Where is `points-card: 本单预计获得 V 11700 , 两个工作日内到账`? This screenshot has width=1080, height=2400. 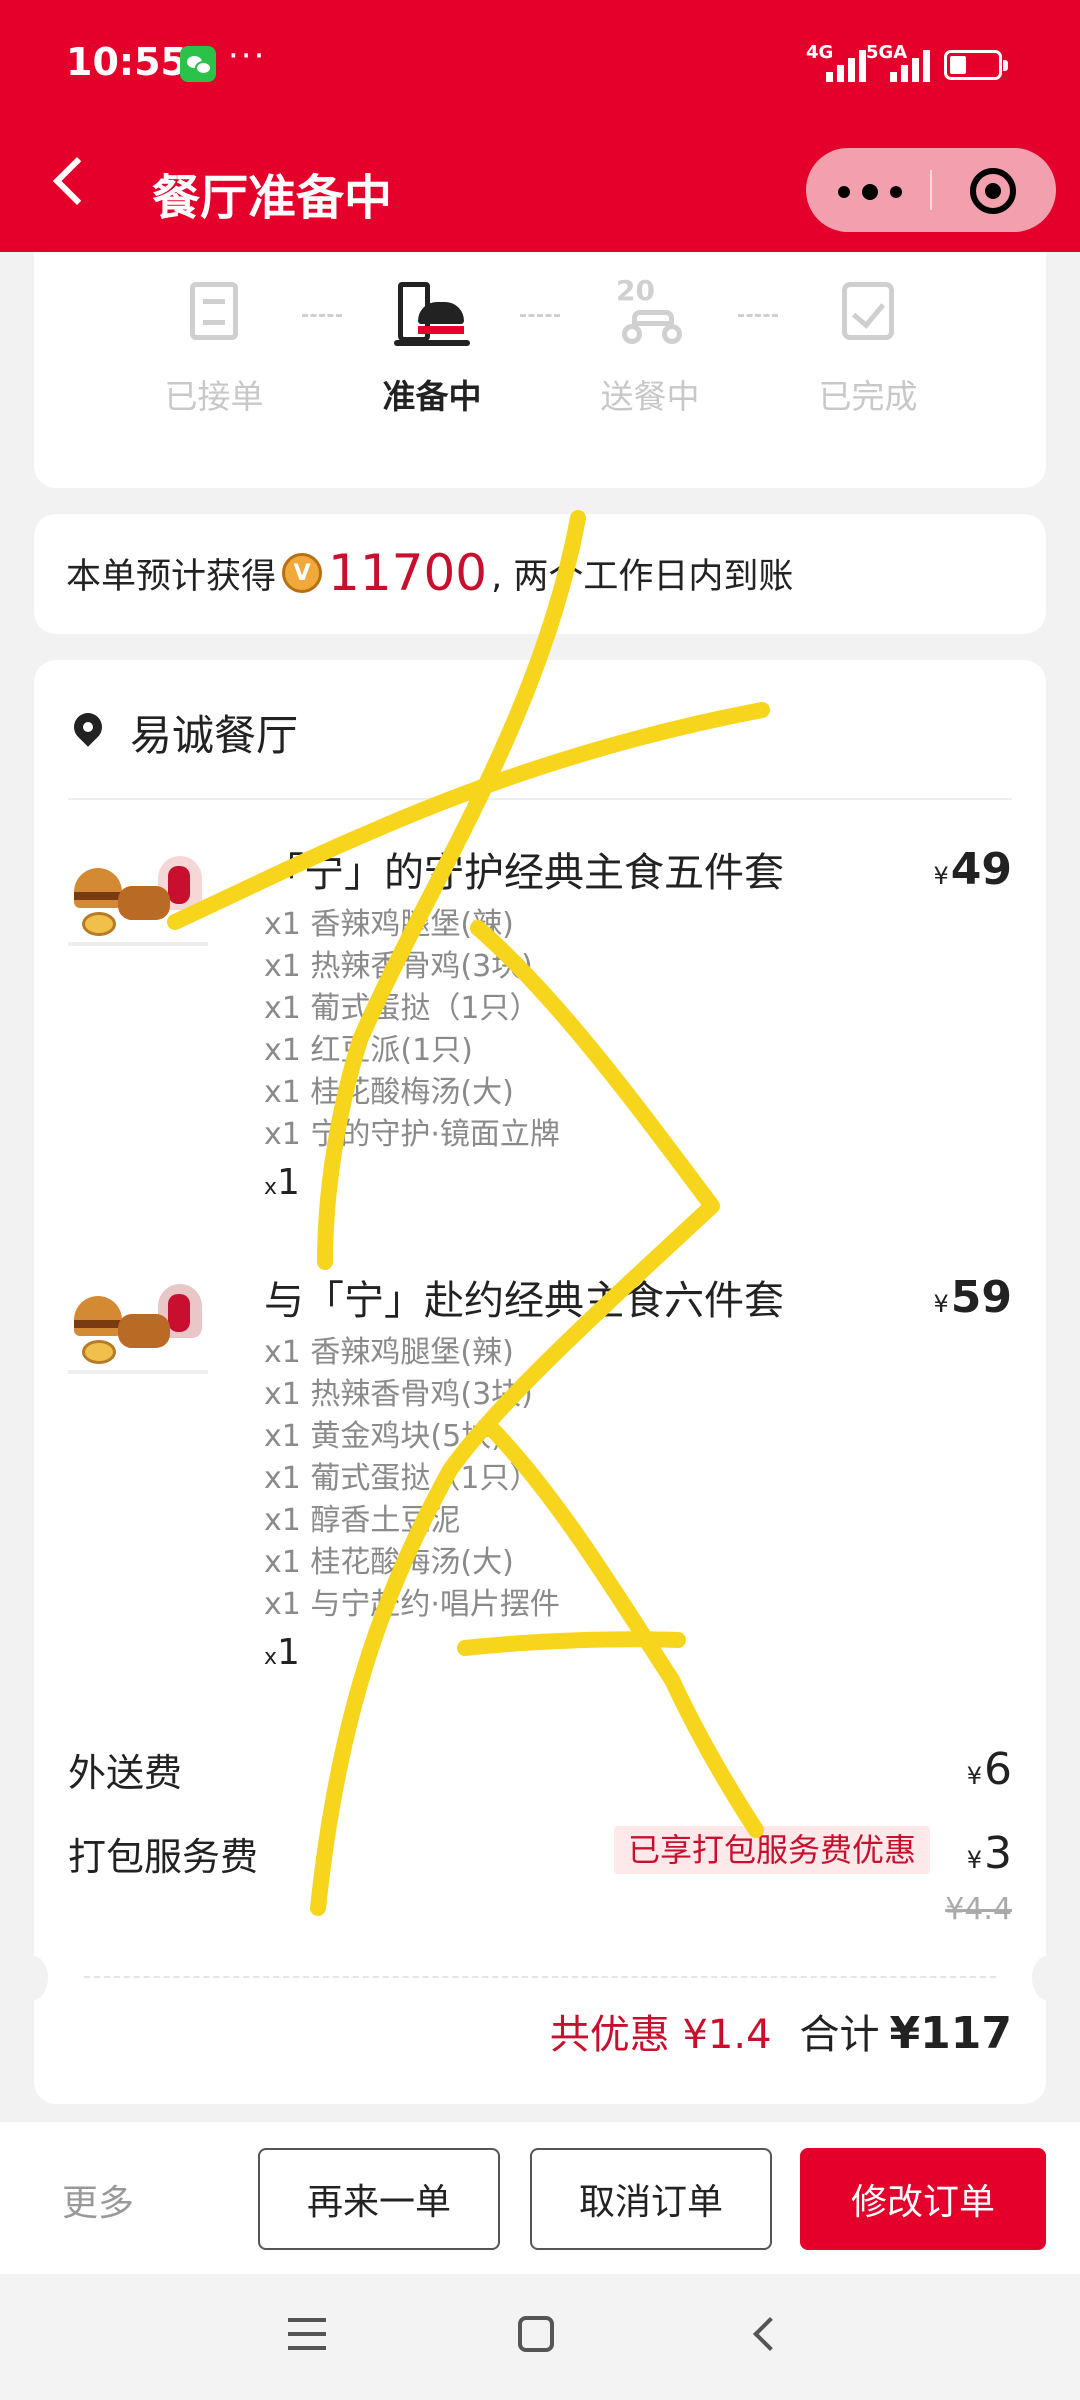
points-card: 本单预计获得 V 11700 , 两个工作日内到账 is located at coordinates (540, 574).